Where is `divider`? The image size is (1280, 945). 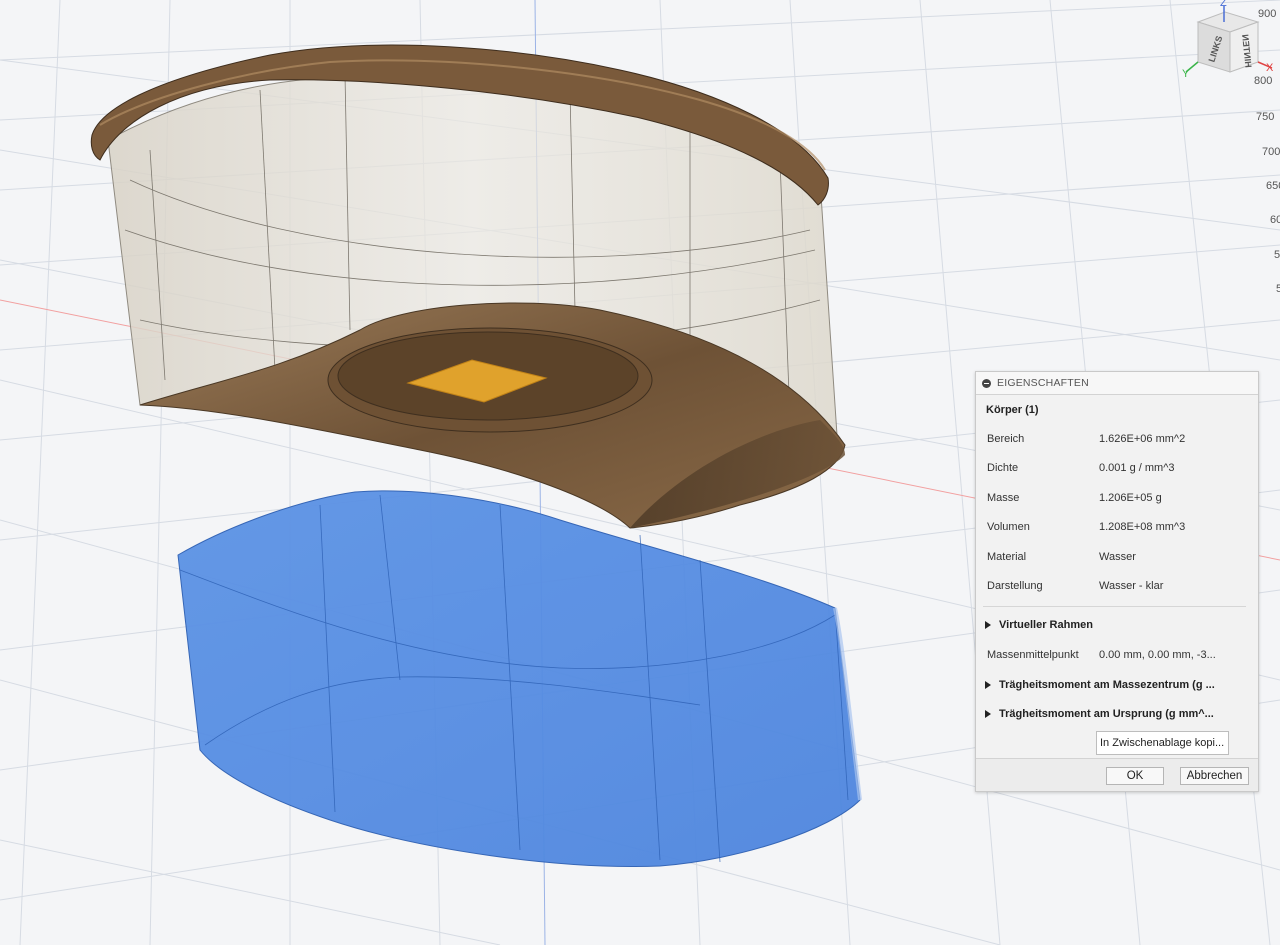
divider is located at coordinates (1114, 606).